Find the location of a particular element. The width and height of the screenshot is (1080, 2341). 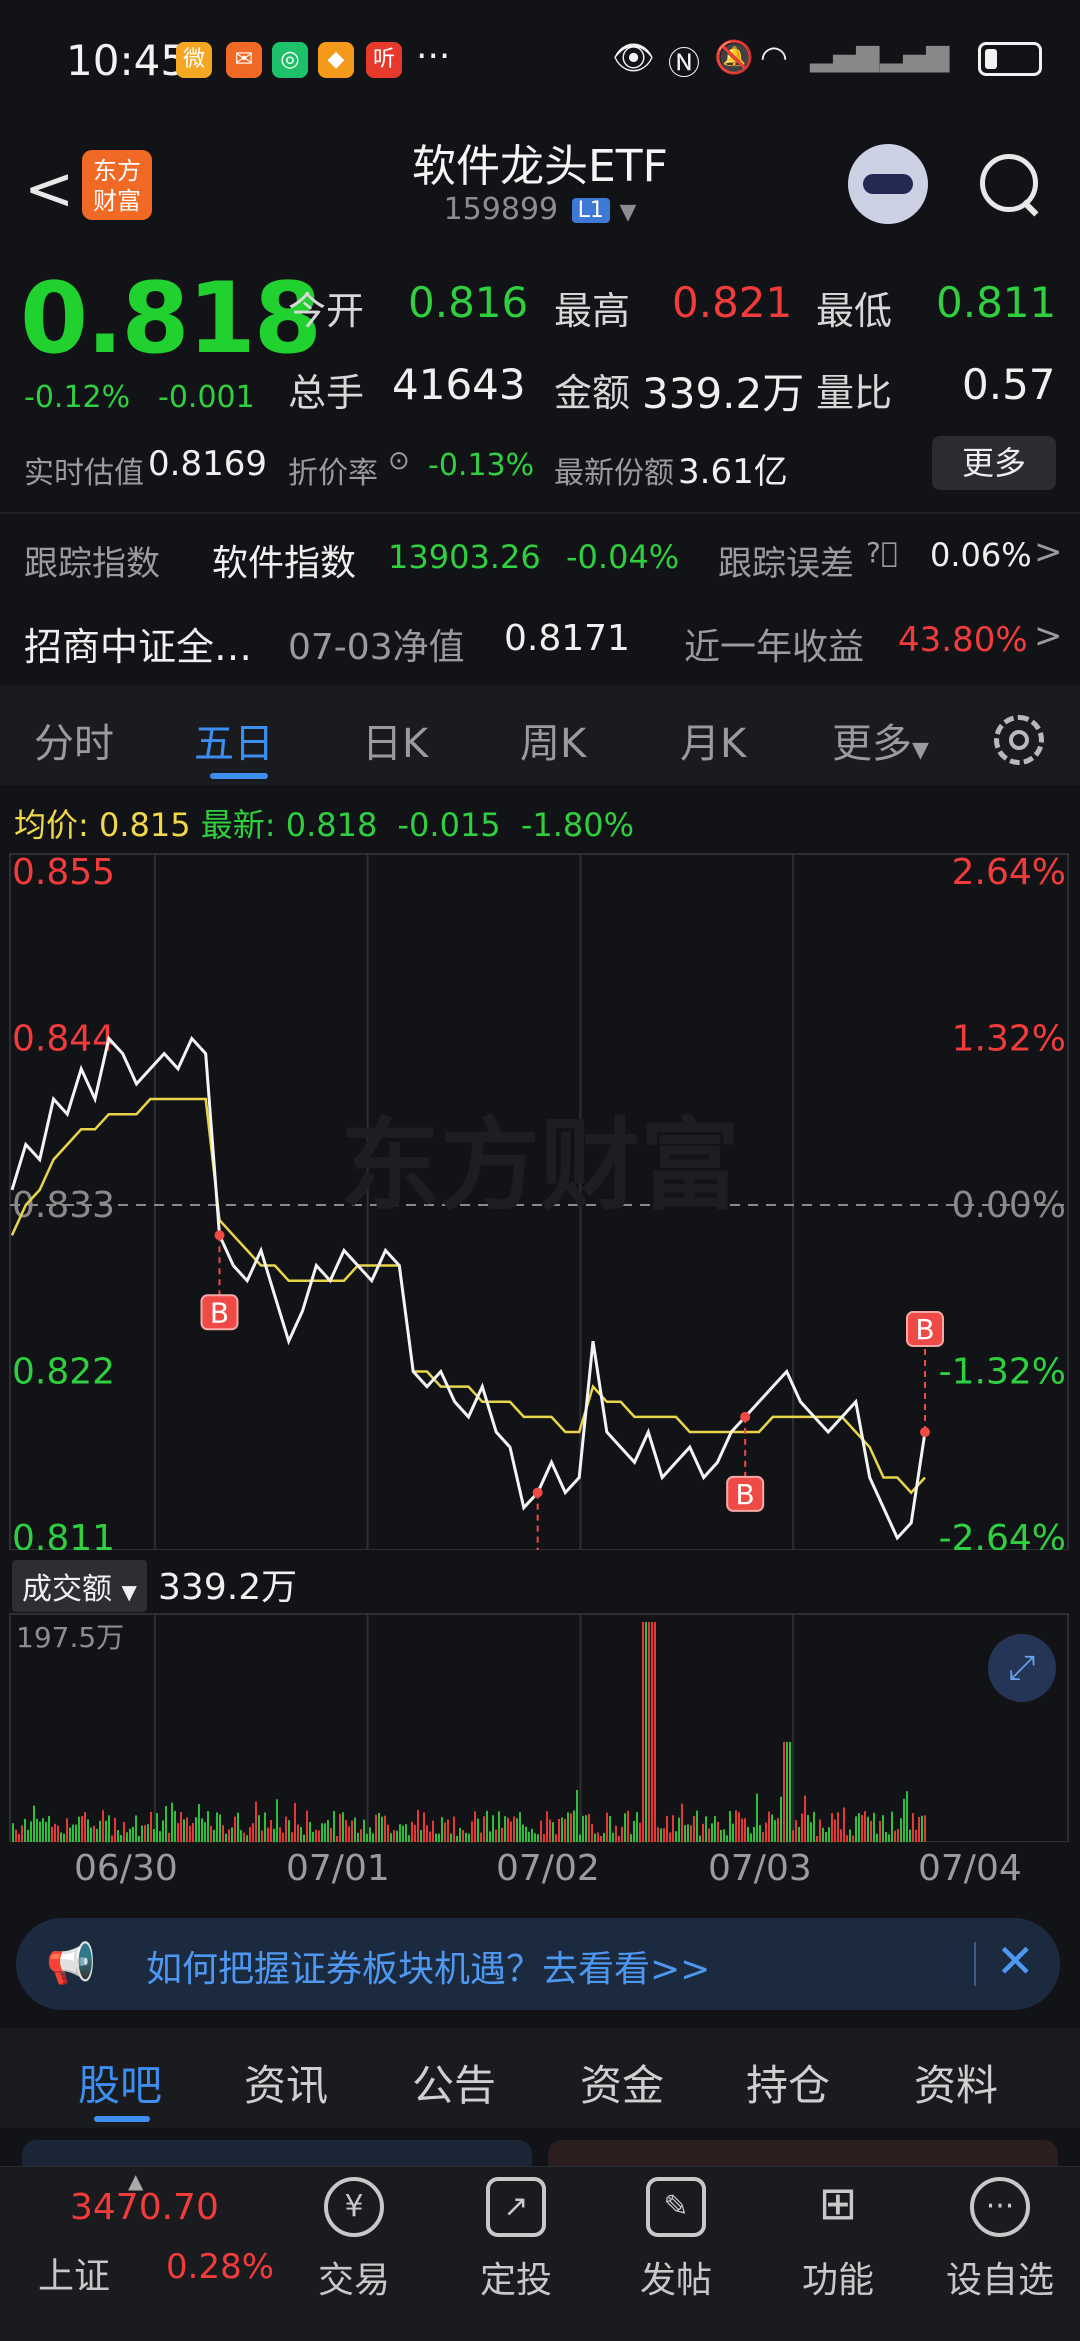

yen-icon: ¥ is located at coordinates (354, 2207).